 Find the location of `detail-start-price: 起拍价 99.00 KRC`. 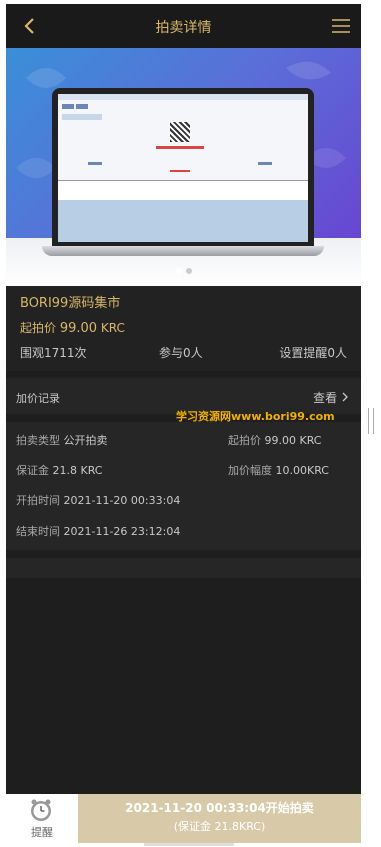

detail-start-price: 起拍价 99.00 KRC is located at coordinates (274, 440).